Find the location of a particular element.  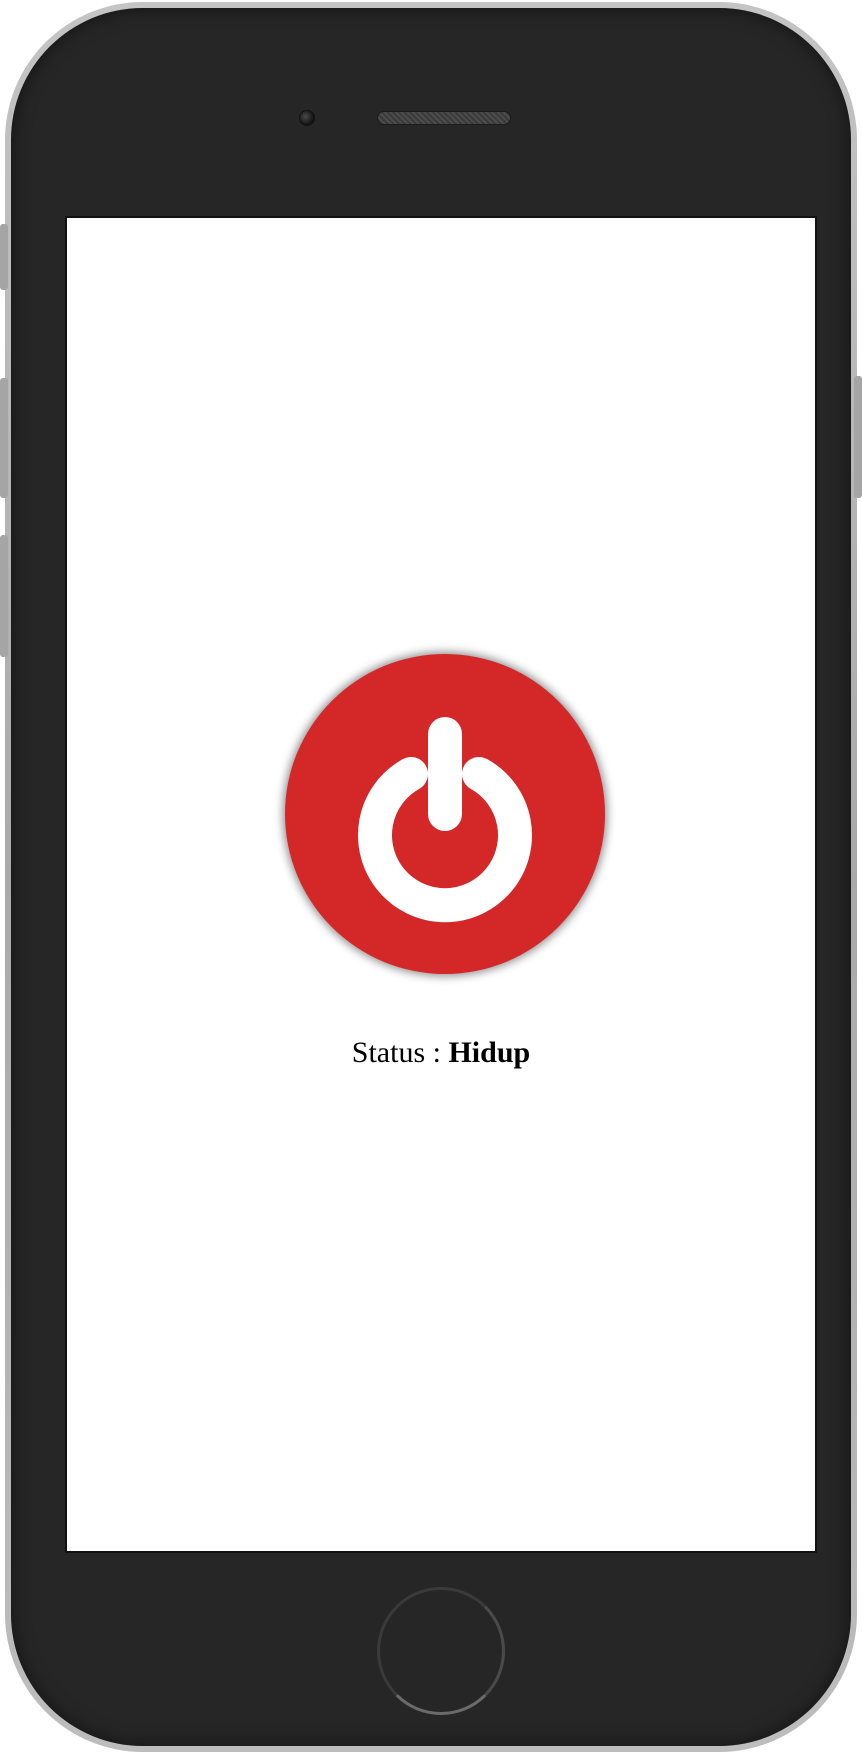

status-label: Status : is located at coordinates (400, 1052).